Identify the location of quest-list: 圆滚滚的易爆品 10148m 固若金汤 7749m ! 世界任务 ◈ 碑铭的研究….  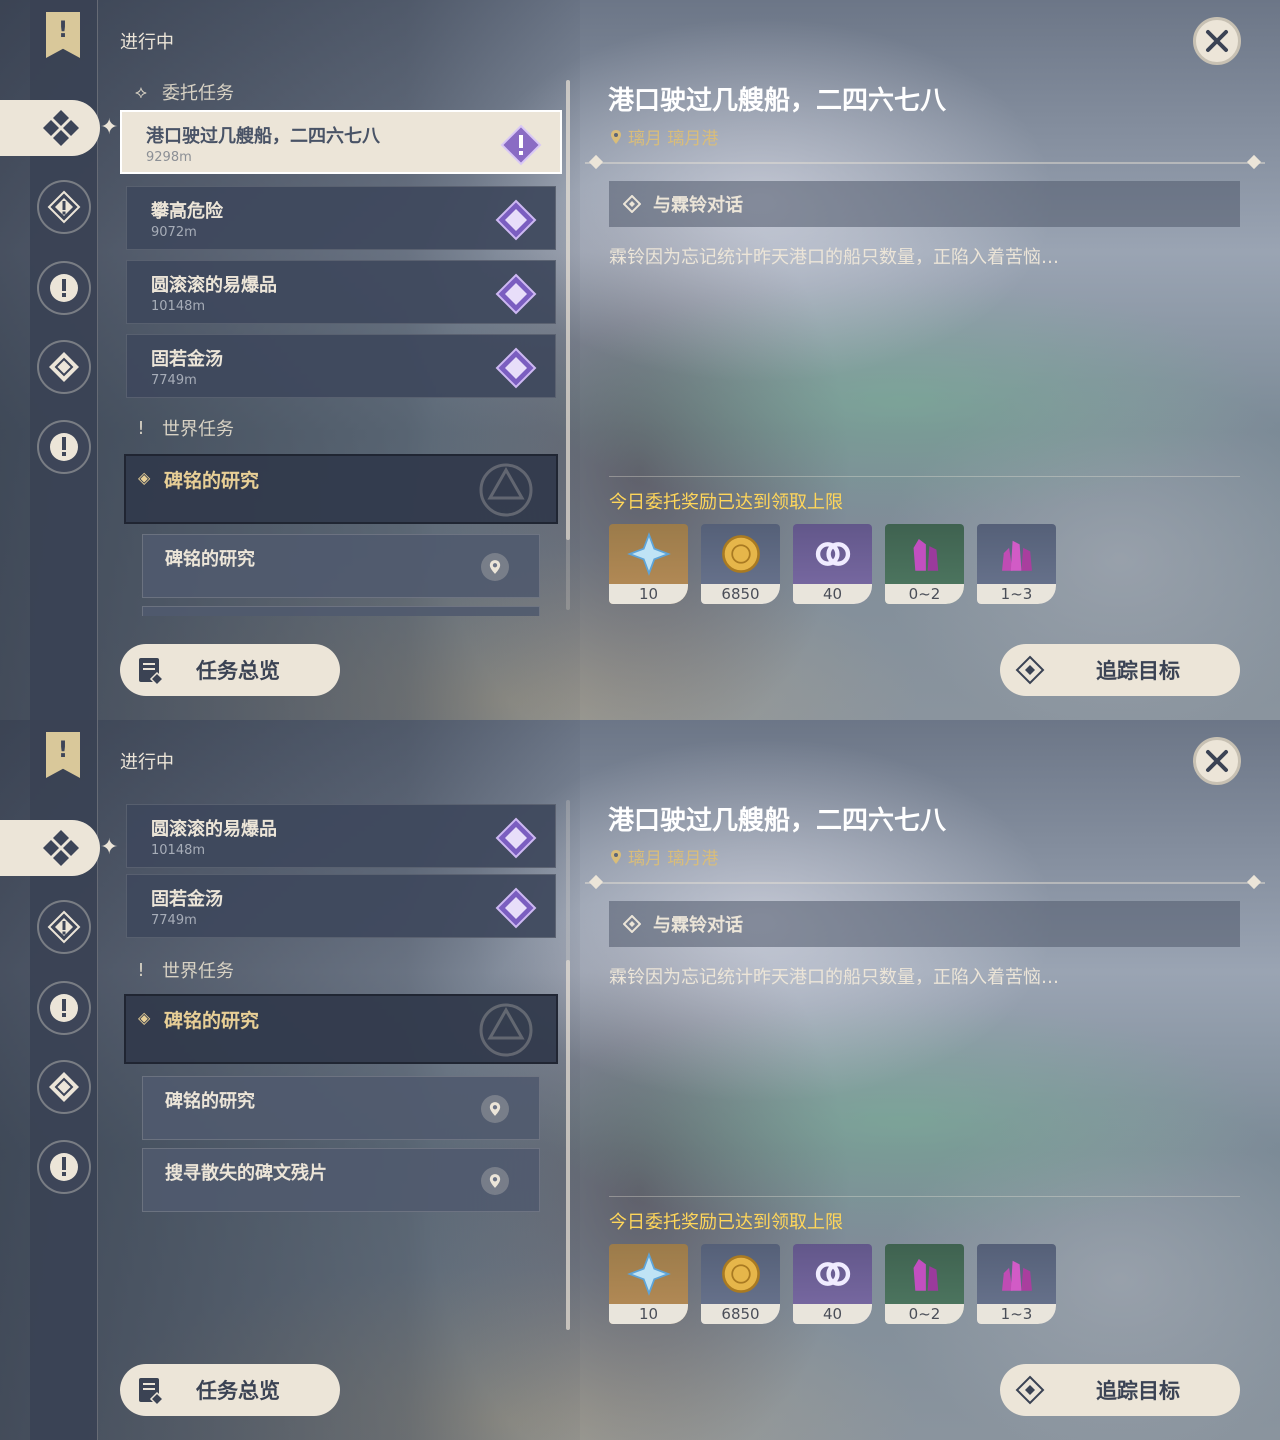
(345, 1066).